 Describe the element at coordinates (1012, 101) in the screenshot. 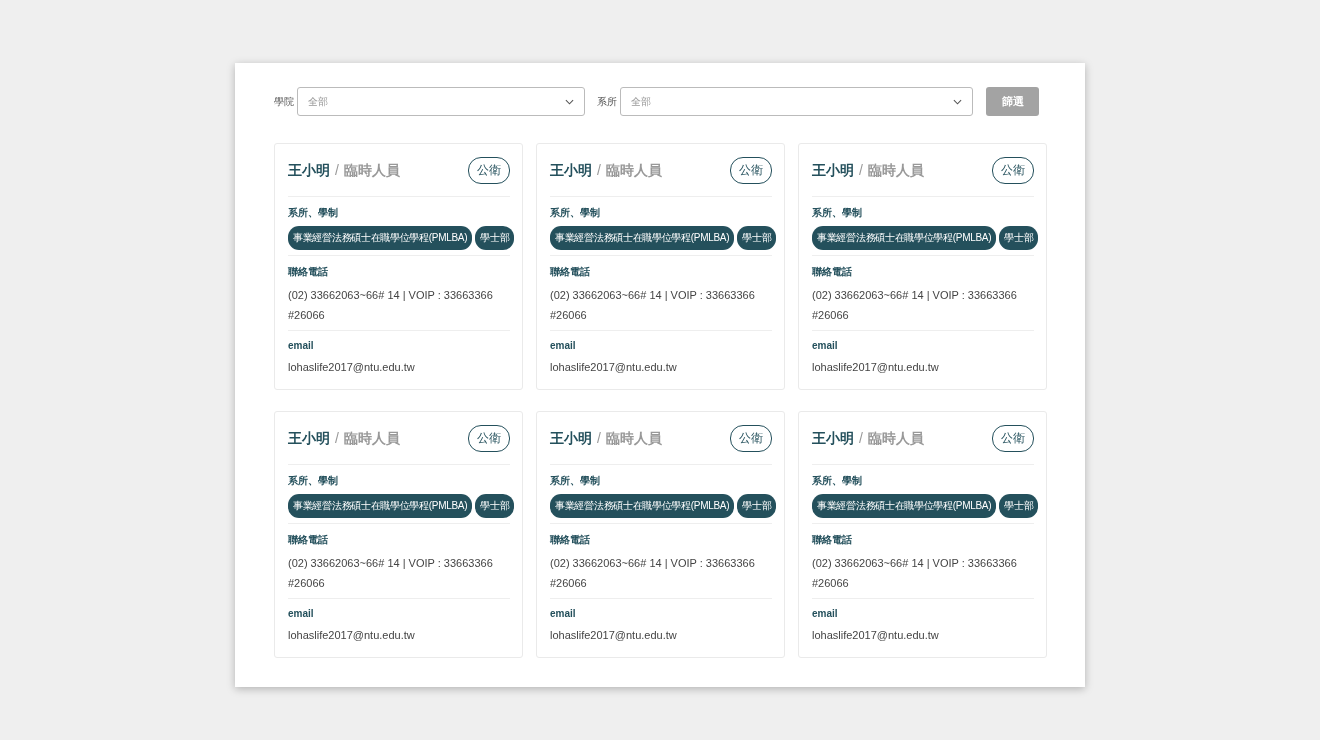

I see `filter-button: 篩選` at that location.